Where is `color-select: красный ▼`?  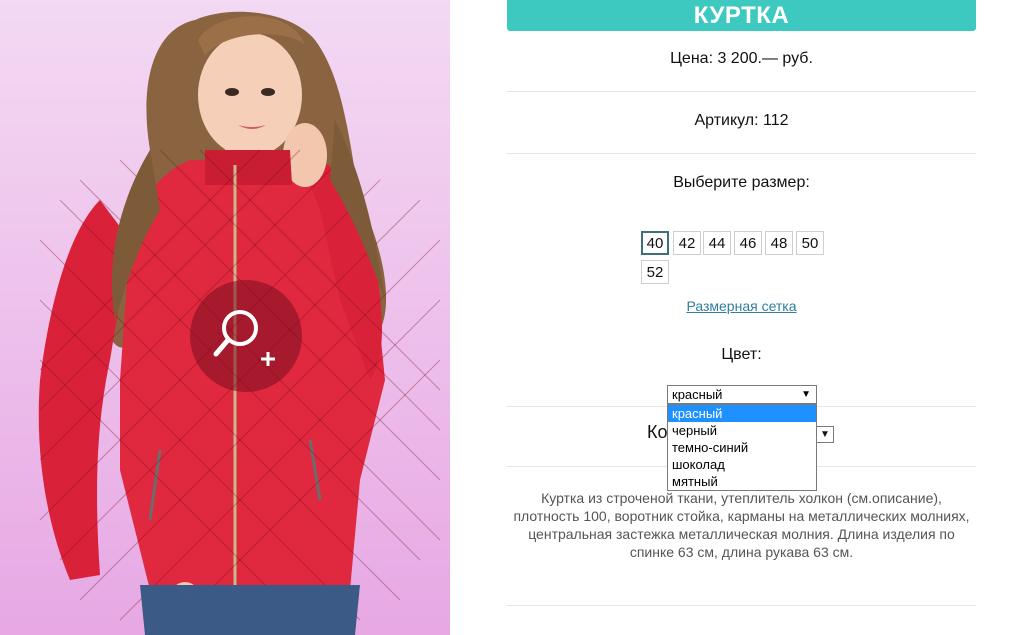 color-select: красный ▼ is located at coordinates (742, 394).